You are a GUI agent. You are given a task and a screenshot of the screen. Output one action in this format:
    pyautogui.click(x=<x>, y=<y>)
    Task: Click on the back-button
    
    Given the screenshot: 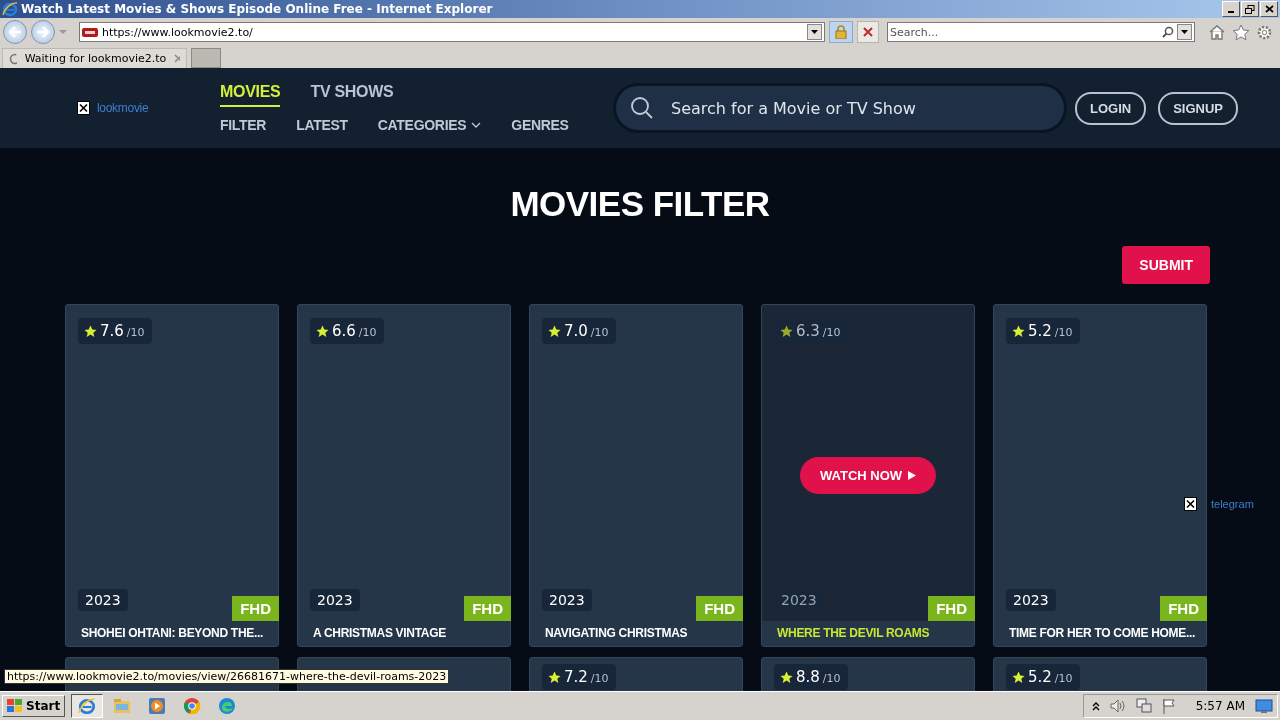 What is the action you would take?
    pyautogui.click(x=15, y=32)
    